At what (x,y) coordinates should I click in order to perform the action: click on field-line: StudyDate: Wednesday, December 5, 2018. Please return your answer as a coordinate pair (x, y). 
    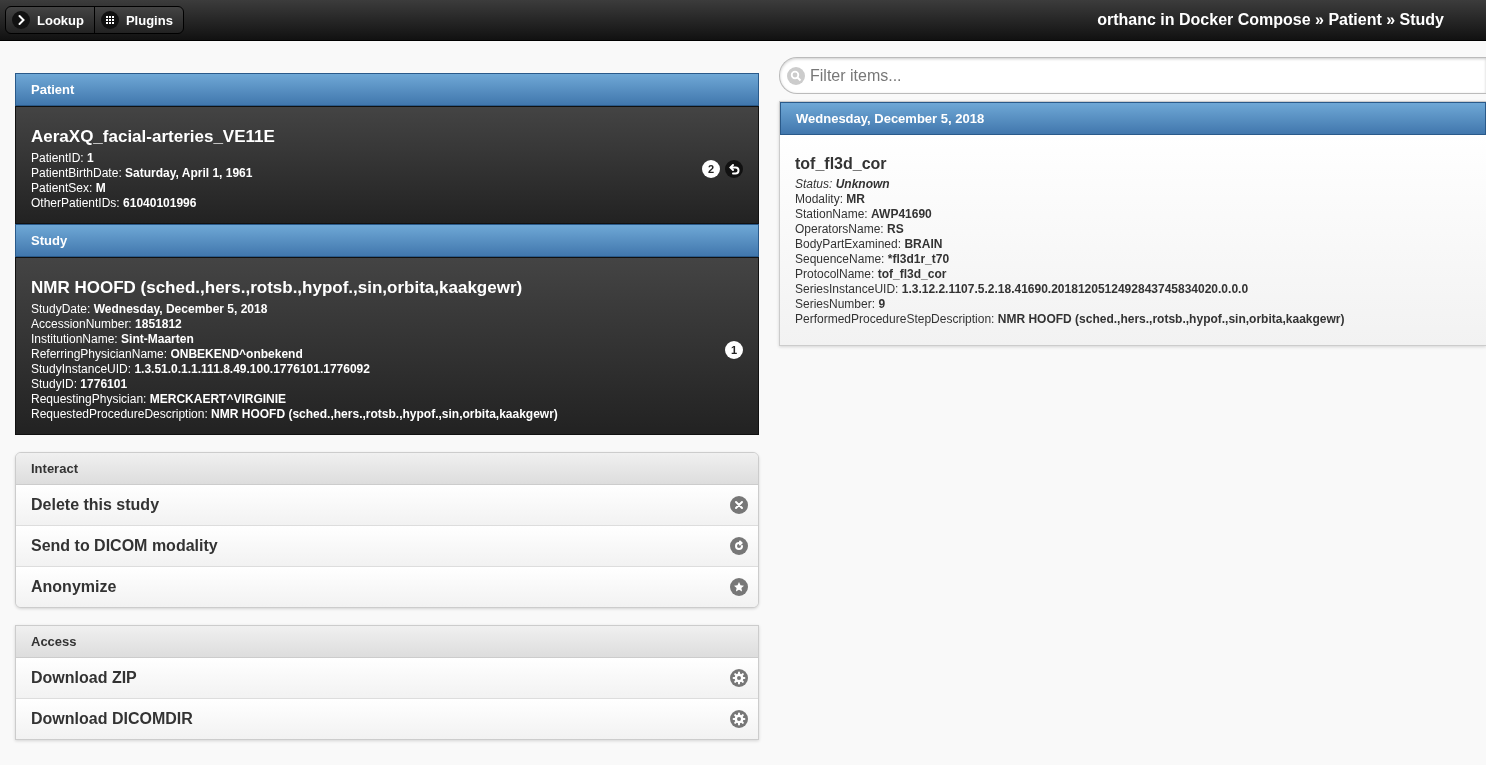
    Looking at the image, I should click on (150, 309).